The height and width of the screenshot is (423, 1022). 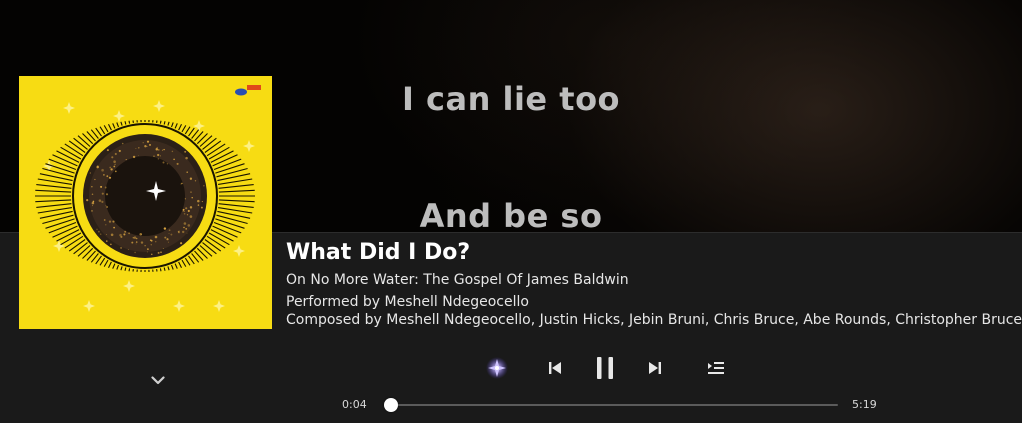 I want to click on album-artwork, so click(x=145, y=202).